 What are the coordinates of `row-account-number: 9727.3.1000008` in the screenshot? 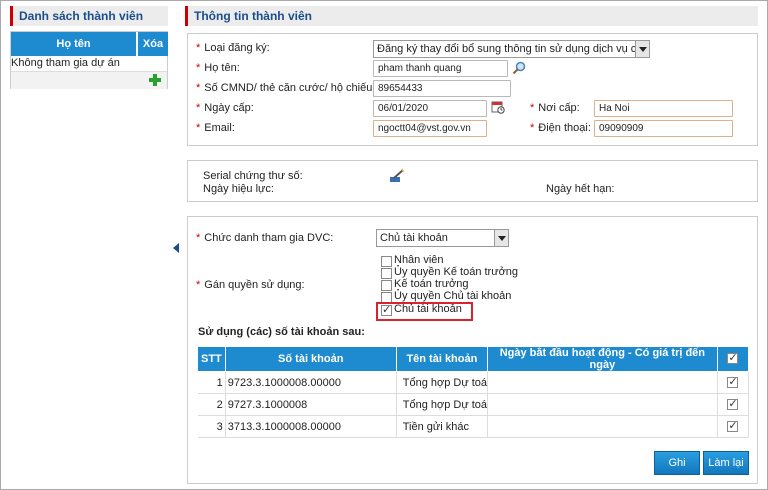 It's located at (311, 404).